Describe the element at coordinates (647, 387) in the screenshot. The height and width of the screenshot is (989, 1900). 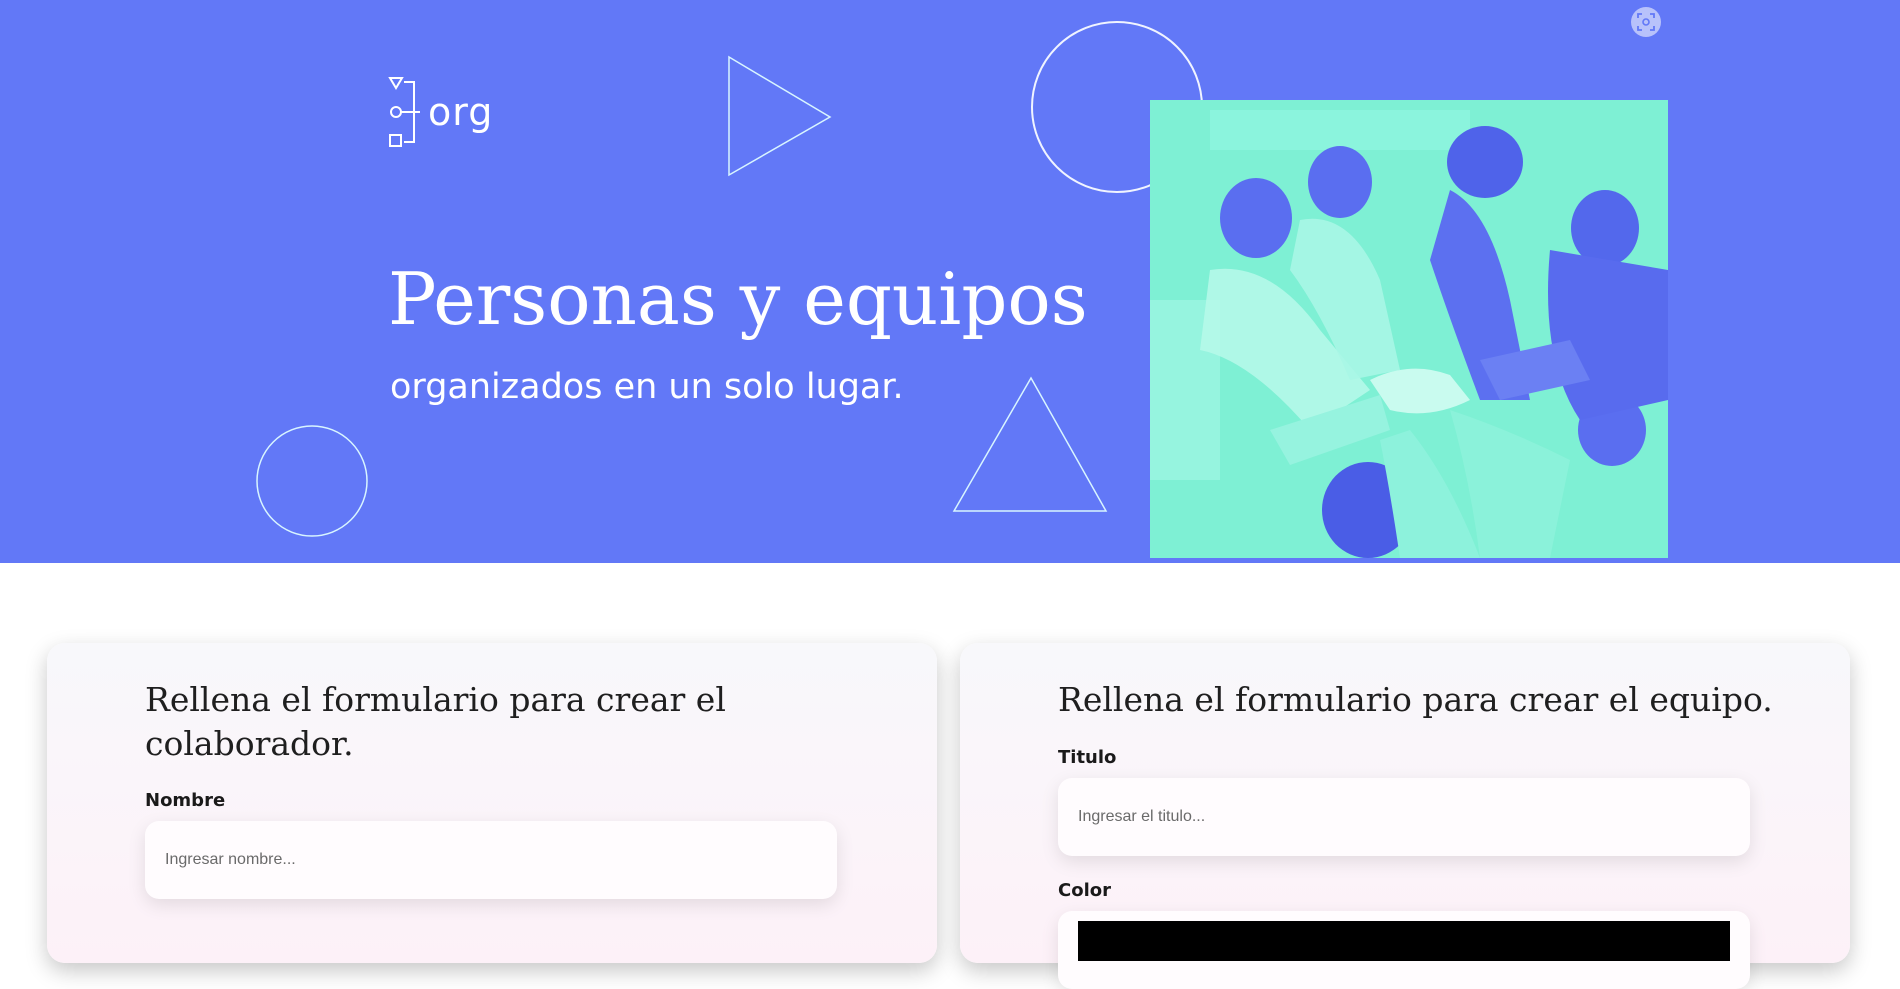
I see `hero-subtitle: organizados en un solo lugar.` at that location.